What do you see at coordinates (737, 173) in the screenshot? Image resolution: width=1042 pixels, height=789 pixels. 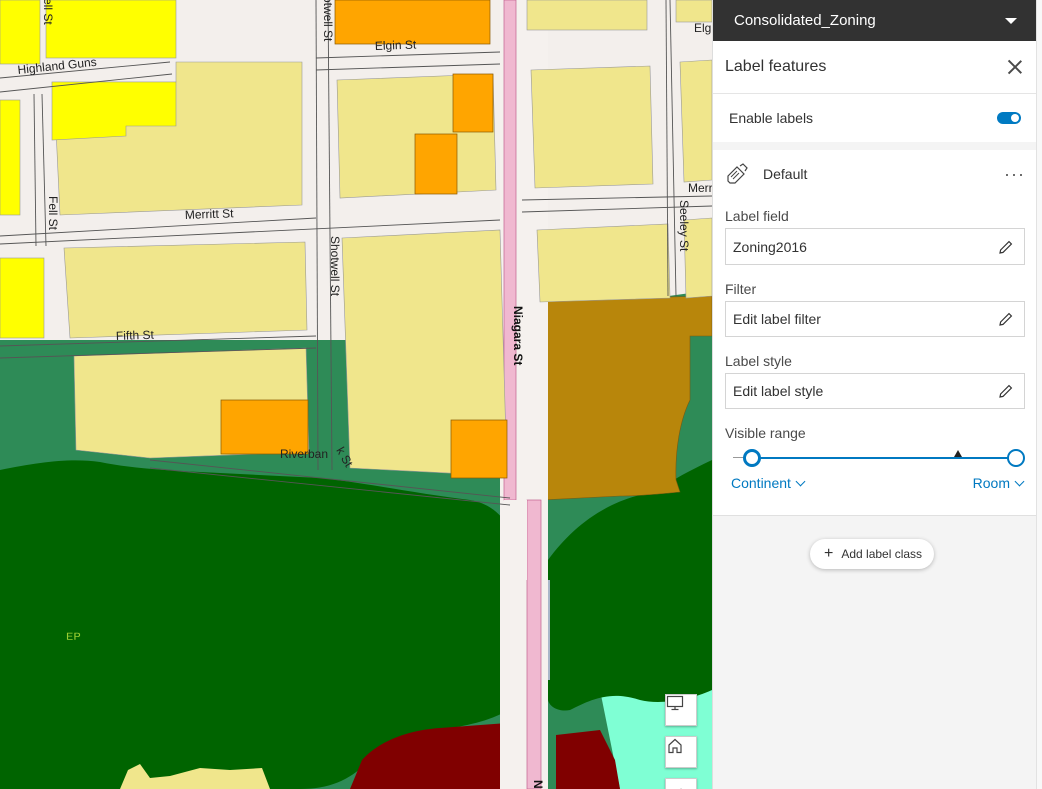 I see `label-pen-icon` at bounding box center [737, 173].